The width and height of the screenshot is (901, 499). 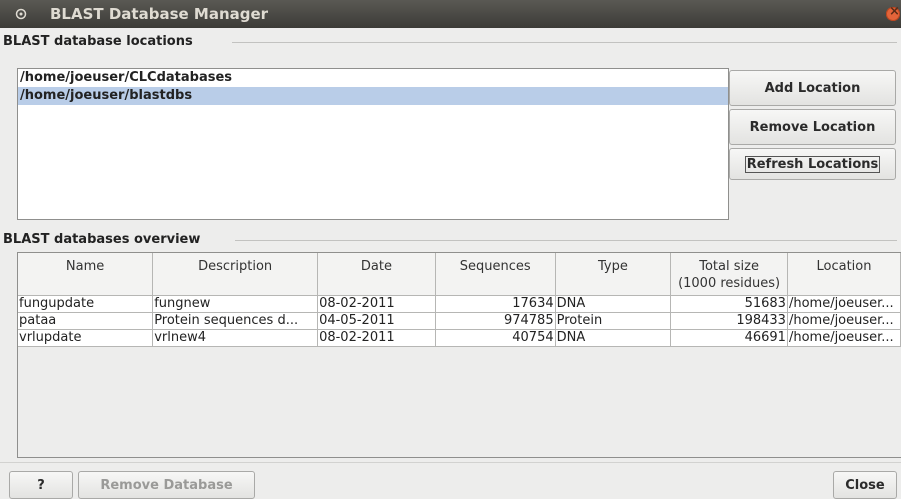 I want to click on remove-location-button: Remove Location, so click(x=812, y=127).